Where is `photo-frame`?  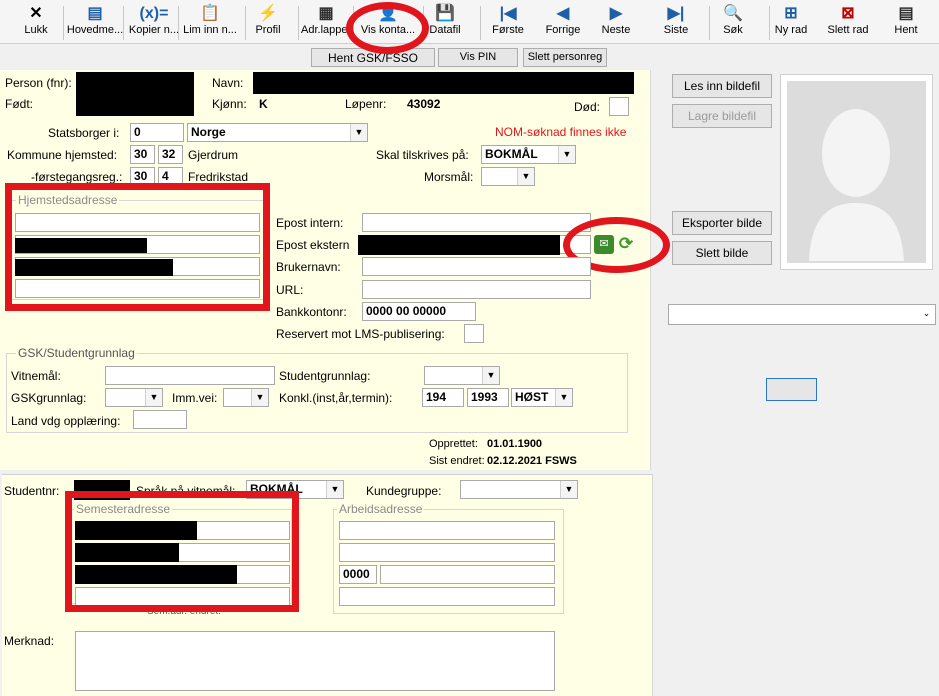
photo-frame is located at coordinates (856, 172).